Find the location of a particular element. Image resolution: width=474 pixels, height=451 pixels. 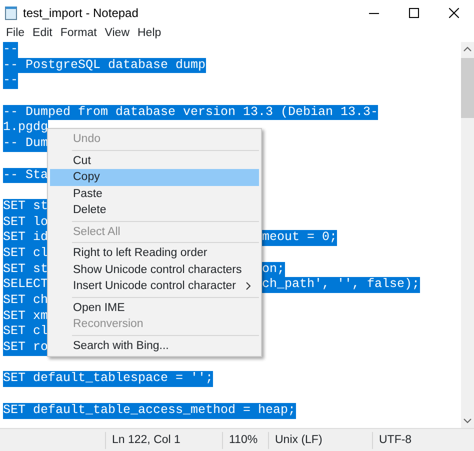

status-text: Unix (LF) is located at coordinates (320, 440).